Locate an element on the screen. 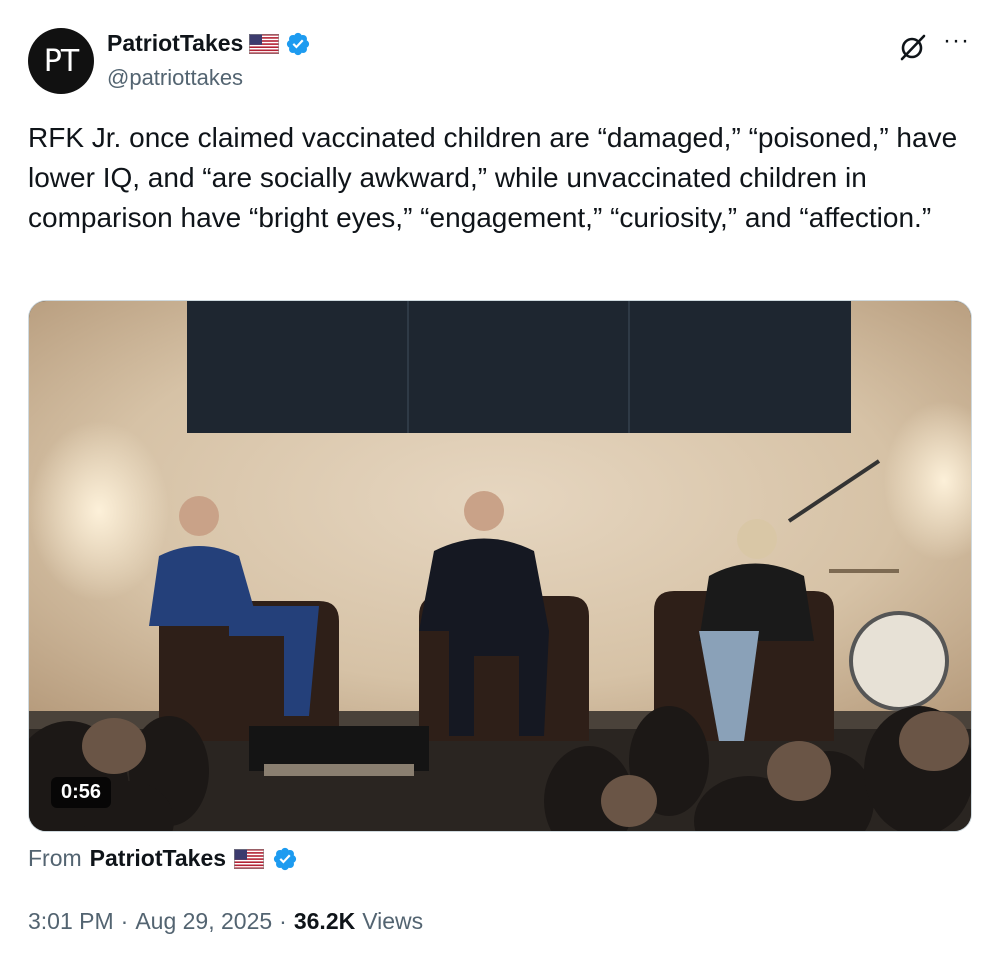 The height and width of the screenshot is (965, 1000). views-count: 36.2K is located at coordinates (324, 921).